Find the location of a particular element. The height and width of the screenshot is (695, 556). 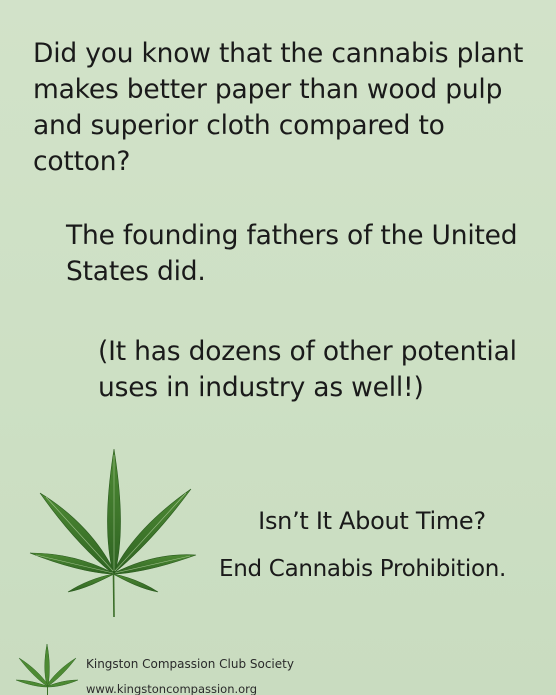

cannabis-leaf-logo-icon is located at coordinates (47, 667).